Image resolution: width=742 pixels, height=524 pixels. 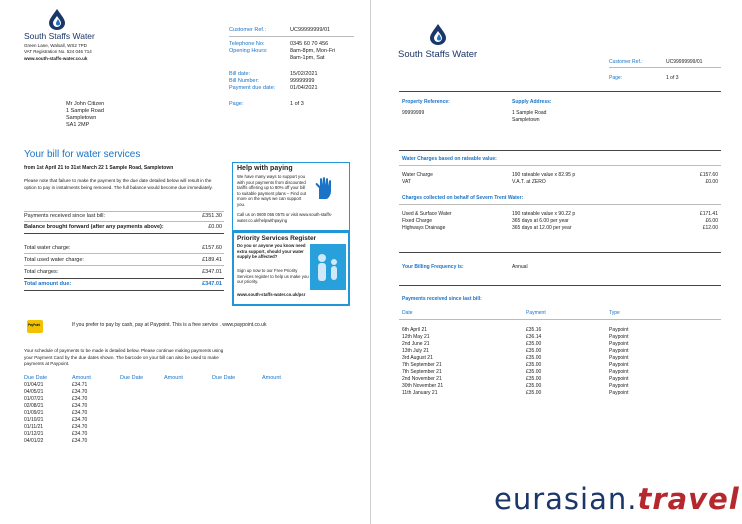 I want to click on family-figures-icon, so click(x=327, y=267).